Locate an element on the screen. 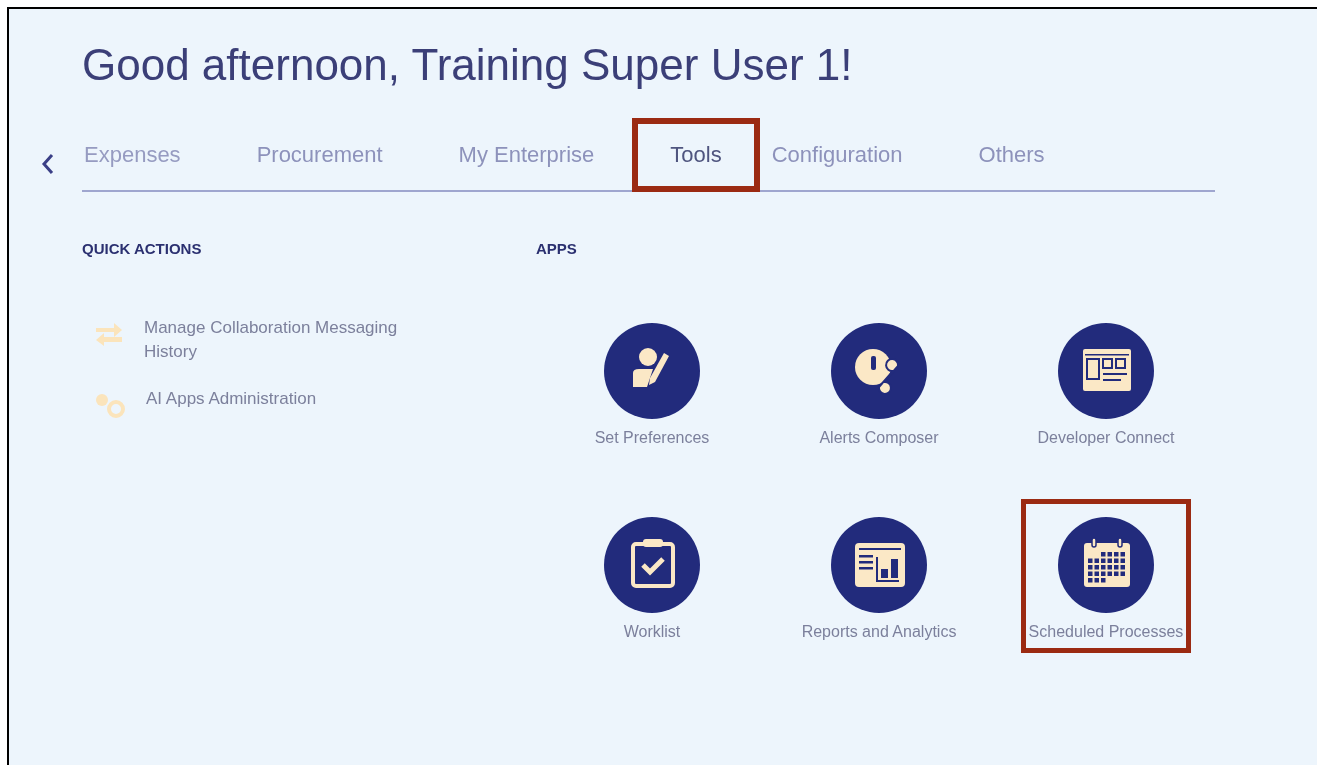 The width and height of the screenshot is (1317, 765). app-tile: Developer Connect is located at coordinates (1106, 381).